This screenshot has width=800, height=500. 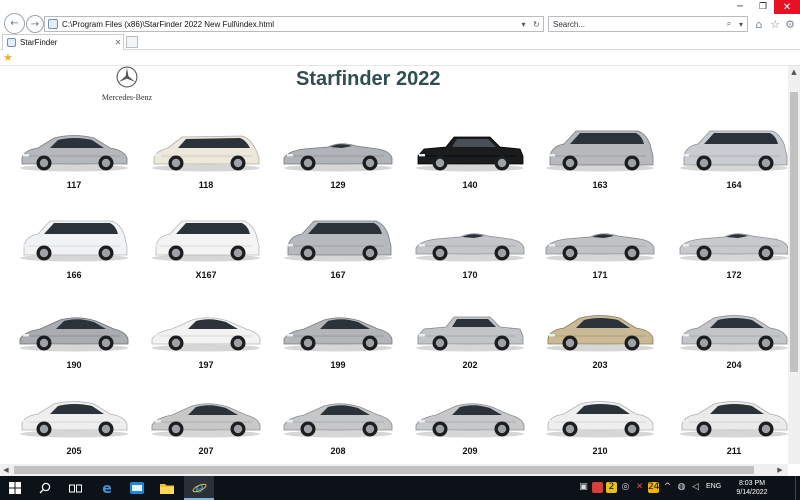 What do you see at coordinates (206, 185) in the screenshot?
I see `model-code-label: 118` at bounding box center [206, 185].